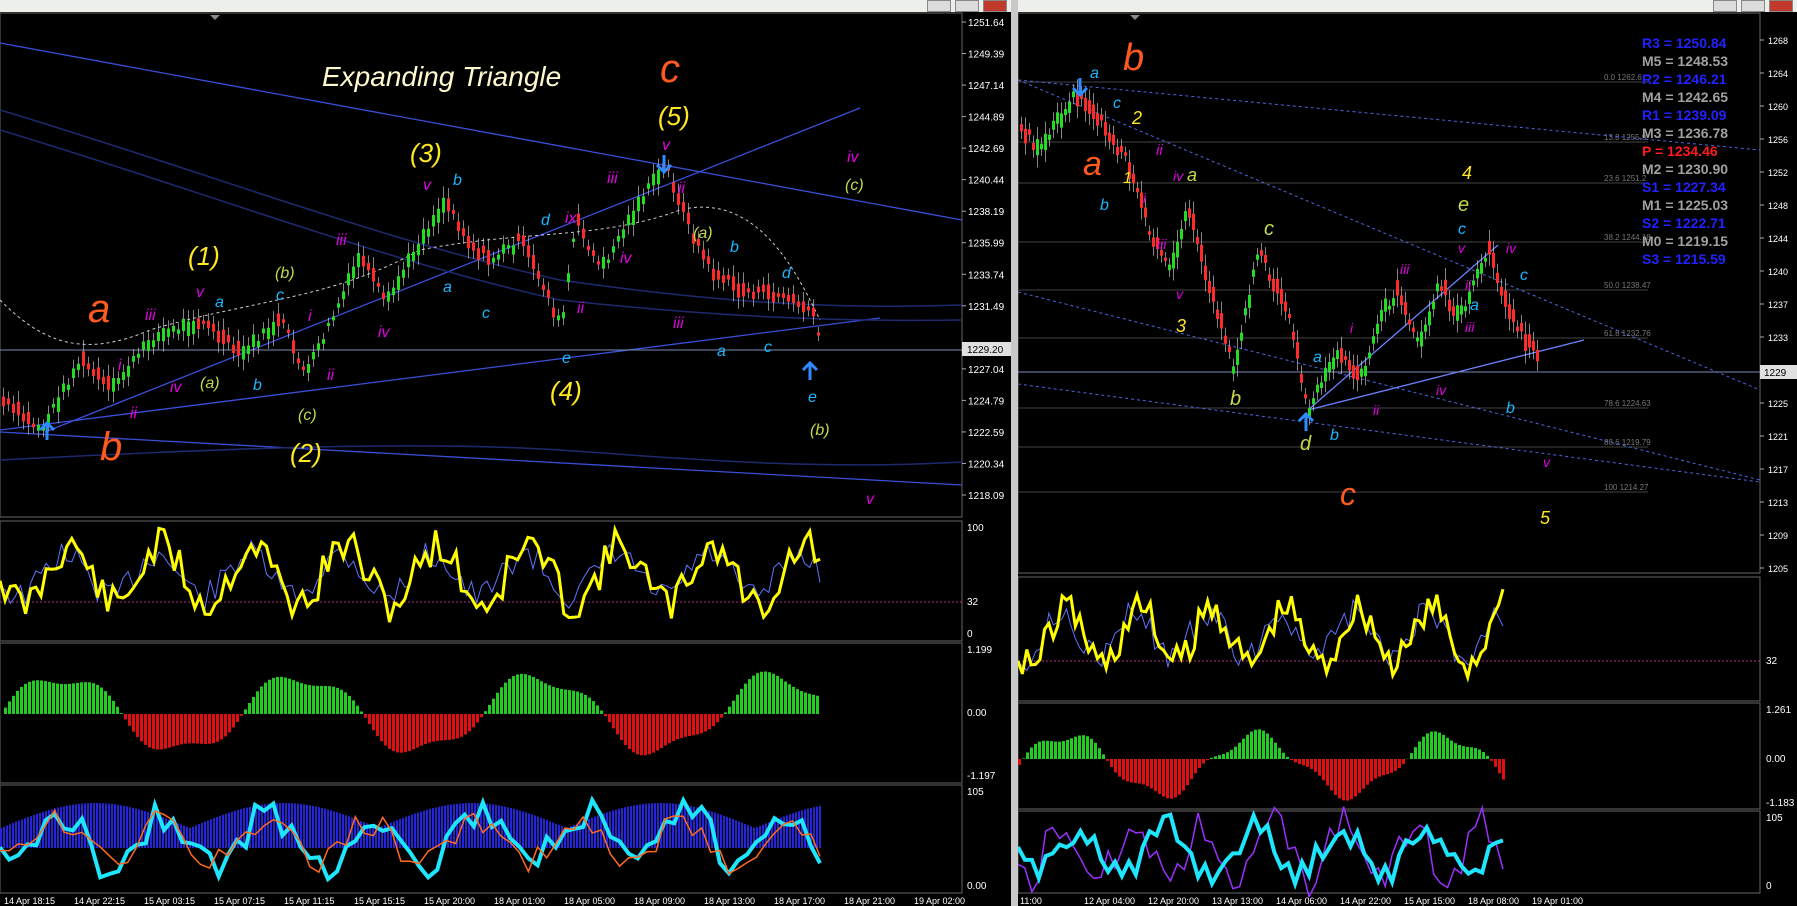 The height and width of the screenshot is (906, 1797). What do you see at coordinates (1136, 118) in the screenshot?
I see `wave-label-small: 2` at bounding box center [1136, 118].